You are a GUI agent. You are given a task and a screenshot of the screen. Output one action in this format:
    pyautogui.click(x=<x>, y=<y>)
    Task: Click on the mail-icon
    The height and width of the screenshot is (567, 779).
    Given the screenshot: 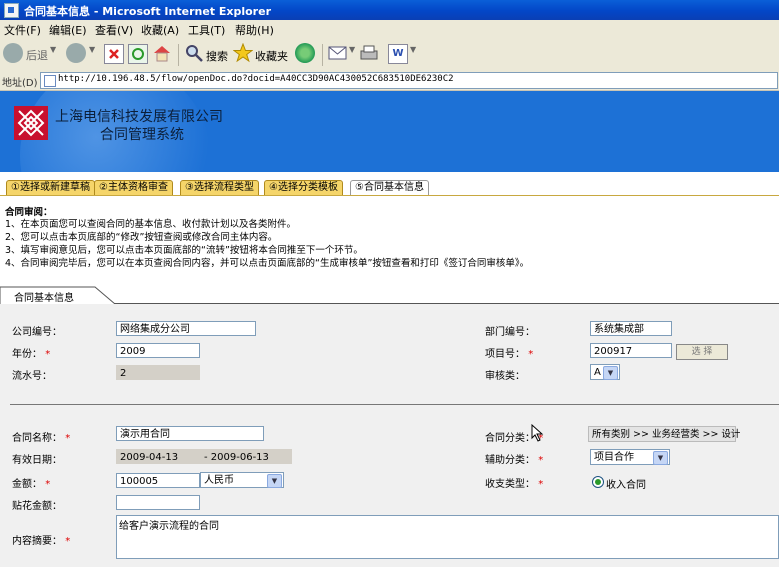 What is the action you would take?
    pyautogui.click(x=338, y=53)
    